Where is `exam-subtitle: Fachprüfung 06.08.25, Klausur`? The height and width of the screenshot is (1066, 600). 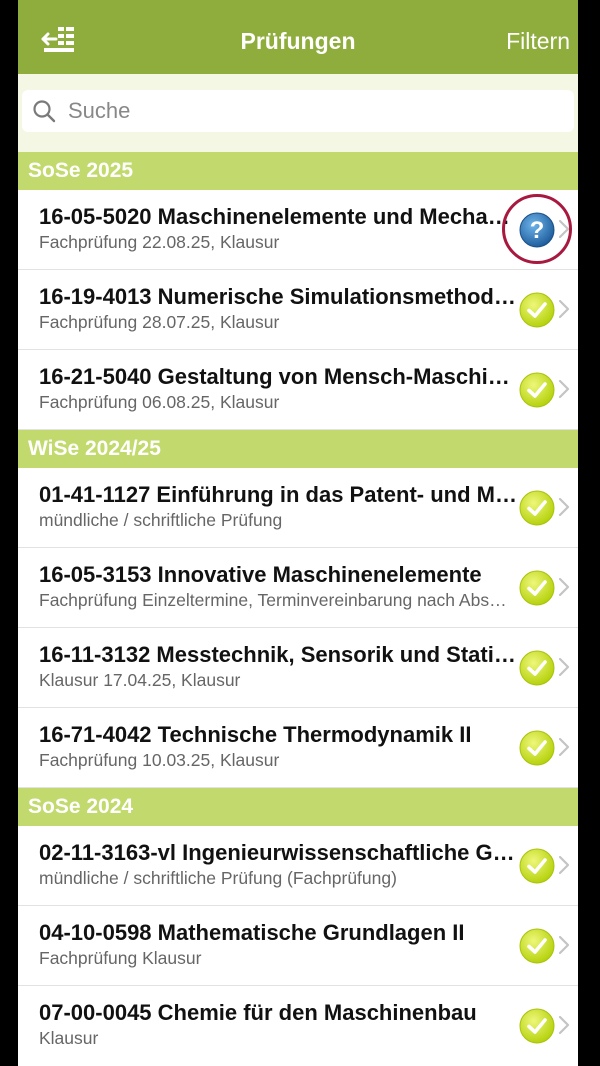
exam-subtitle: Fachprüfung 06.08.25, Klausur is located at coordinates (159, 402).